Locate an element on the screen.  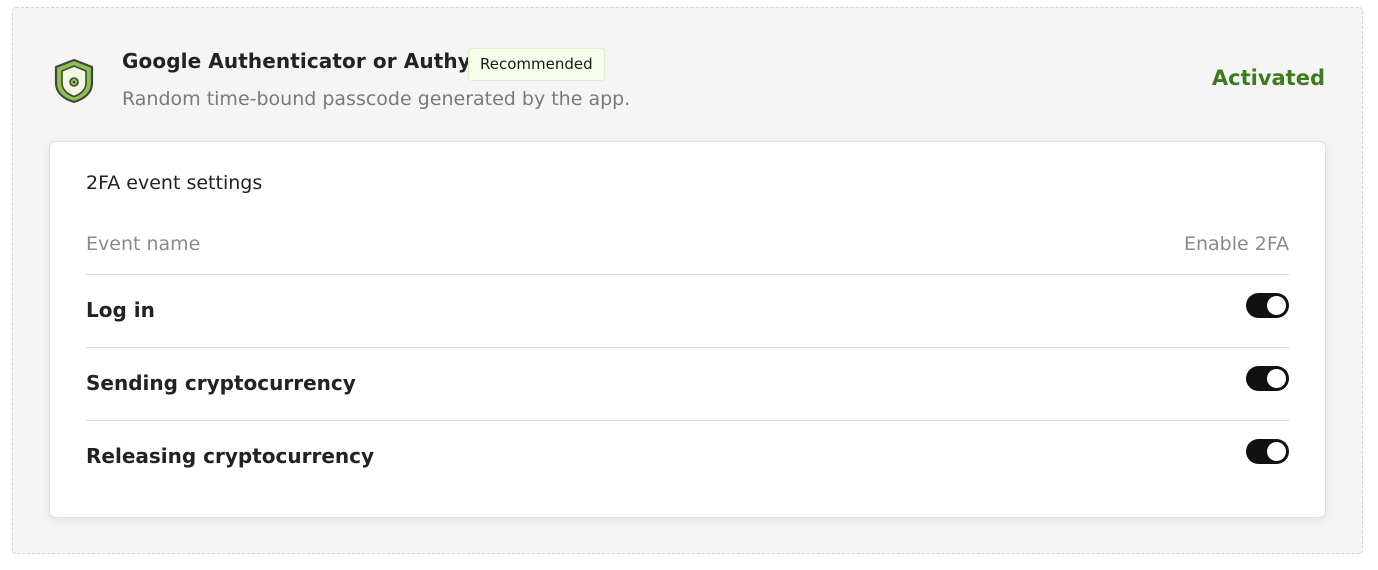
column-header-enable-2fa: Enable 2FA is located at coordinates (1236, 244).